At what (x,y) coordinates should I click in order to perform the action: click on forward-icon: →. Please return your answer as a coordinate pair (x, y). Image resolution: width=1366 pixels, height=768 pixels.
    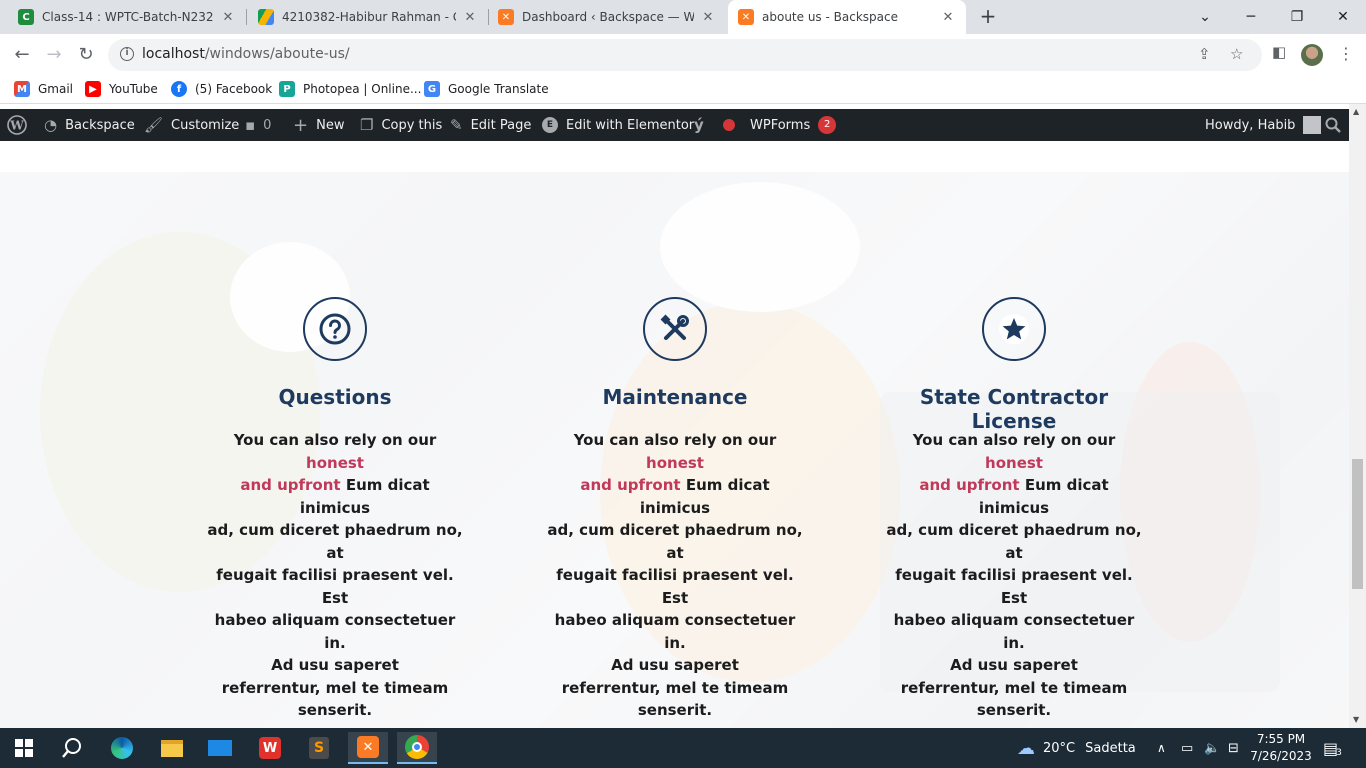
    Looking at the image, I should click on (54, 55).